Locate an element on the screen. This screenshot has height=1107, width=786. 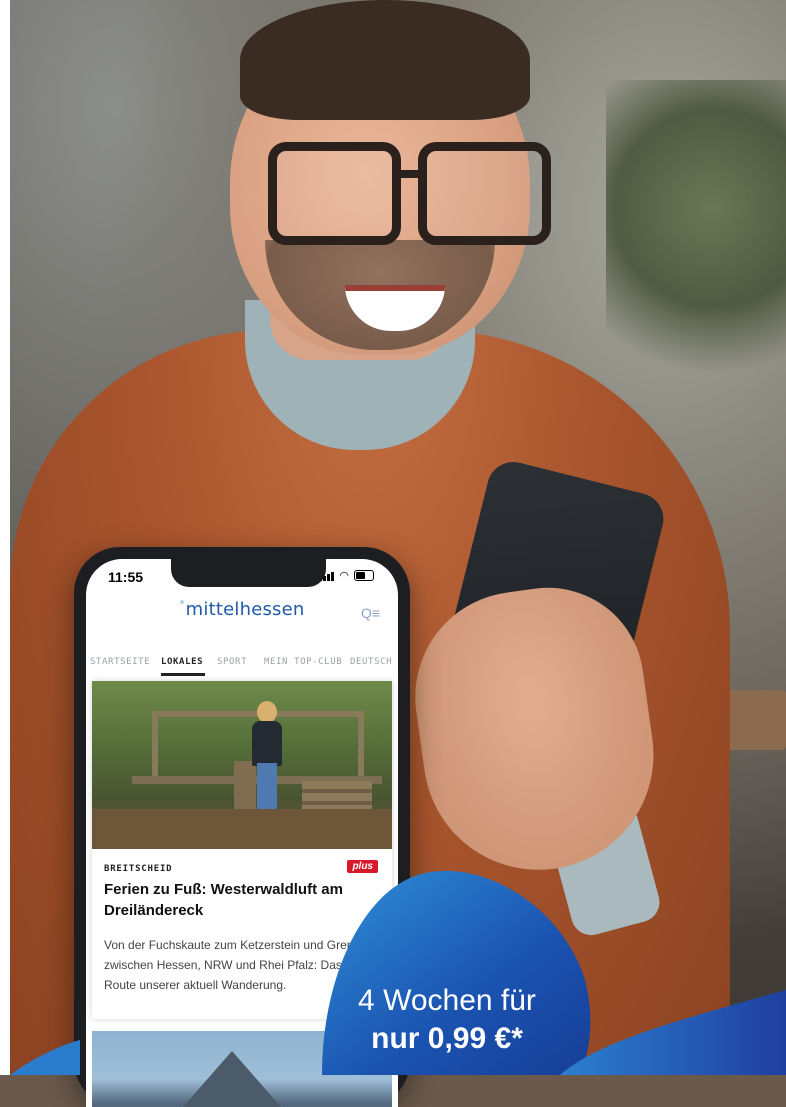
article-kicker: BREITSCHEID is located at coordinates (138, 869).